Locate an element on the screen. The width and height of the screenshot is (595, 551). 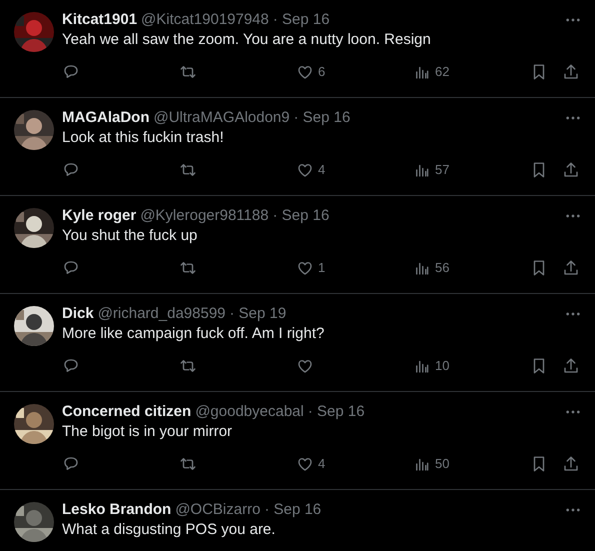
views-count: 10 is located at coordinates (442, 366).